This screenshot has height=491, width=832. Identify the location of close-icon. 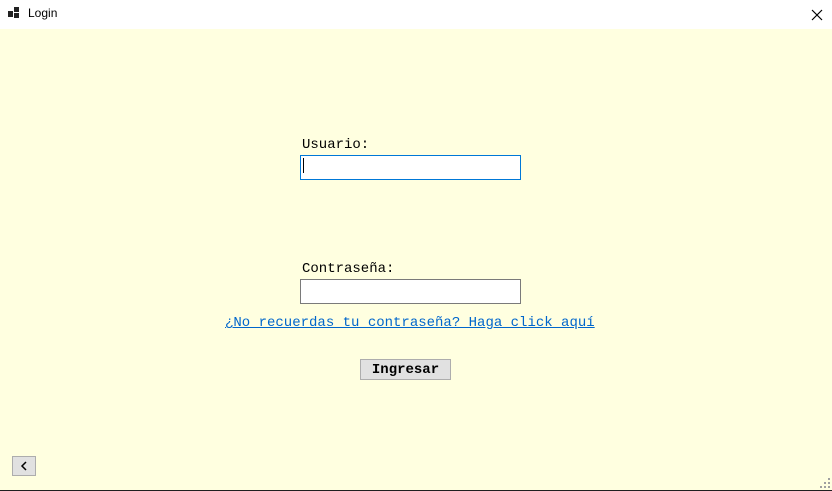
(817, 14).